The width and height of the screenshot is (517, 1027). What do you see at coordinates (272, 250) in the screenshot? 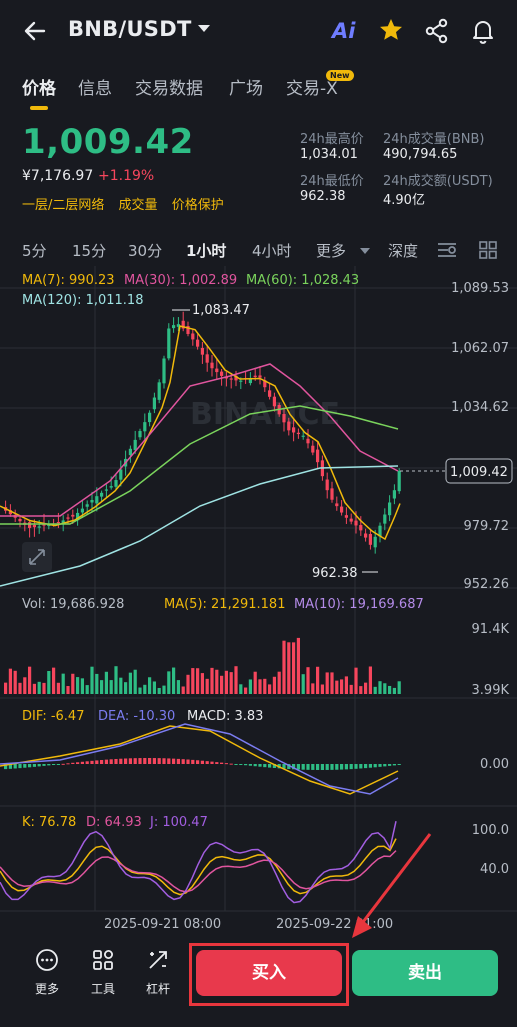
I see `interval-4h: 4小时` at bounding box center [272, 250].